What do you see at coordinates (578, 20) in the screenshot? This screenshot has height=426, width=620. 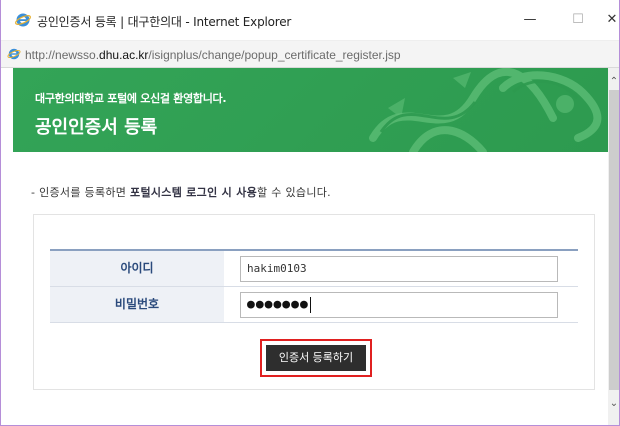 I see `maximize-button: ☐` at bounding box center [578, 20].